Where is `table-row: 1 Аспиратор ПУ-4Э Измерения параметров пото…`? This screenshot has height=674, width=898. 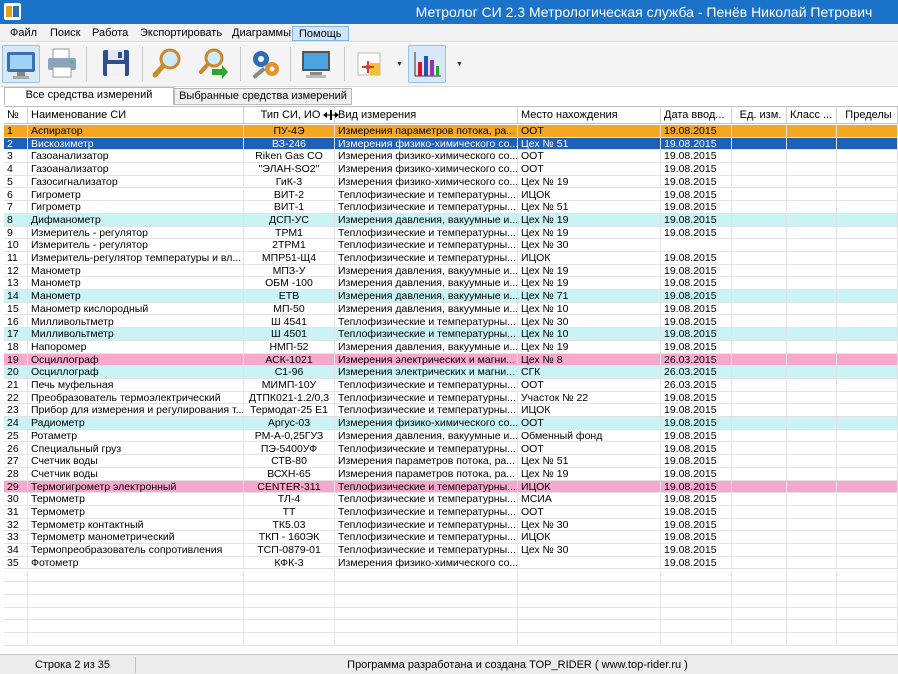 table-row: 1 Аспиратор ПУ-4Э Измерения параметров пото… is located at coordinates (451, 131).